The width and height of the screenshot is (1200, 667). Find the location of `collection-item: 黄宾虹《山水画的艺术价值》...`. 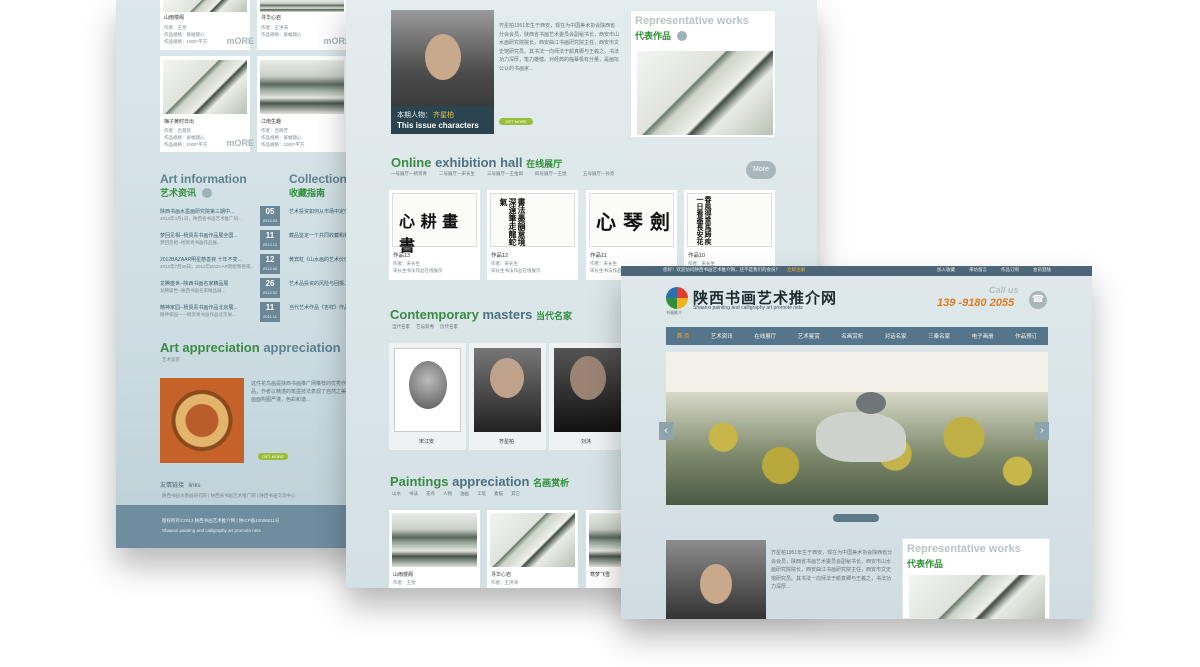

collection-item: 黄宾虹《山水画的艺术价值》... is located at coordinates (319, 259).